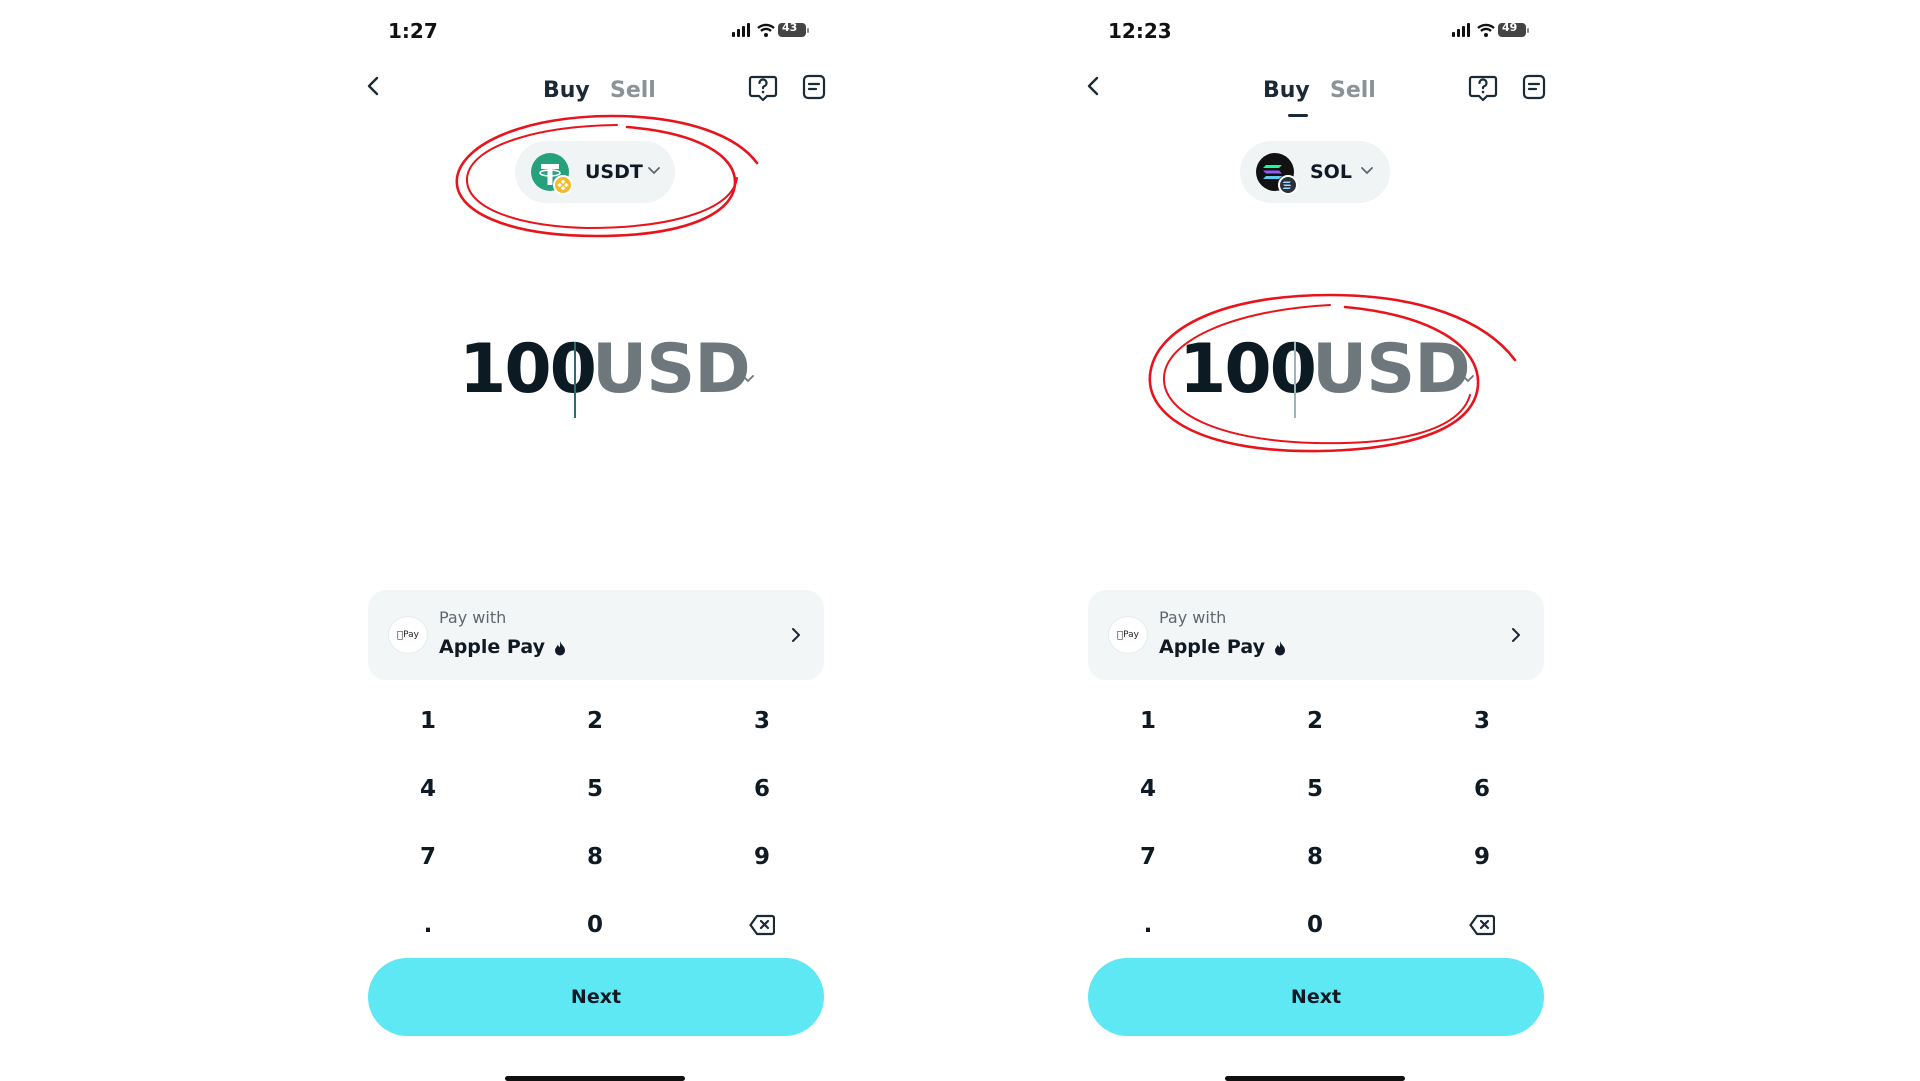 The image size is (1920, 1081). I want to click on battery-level: 43, so click(790, 27).